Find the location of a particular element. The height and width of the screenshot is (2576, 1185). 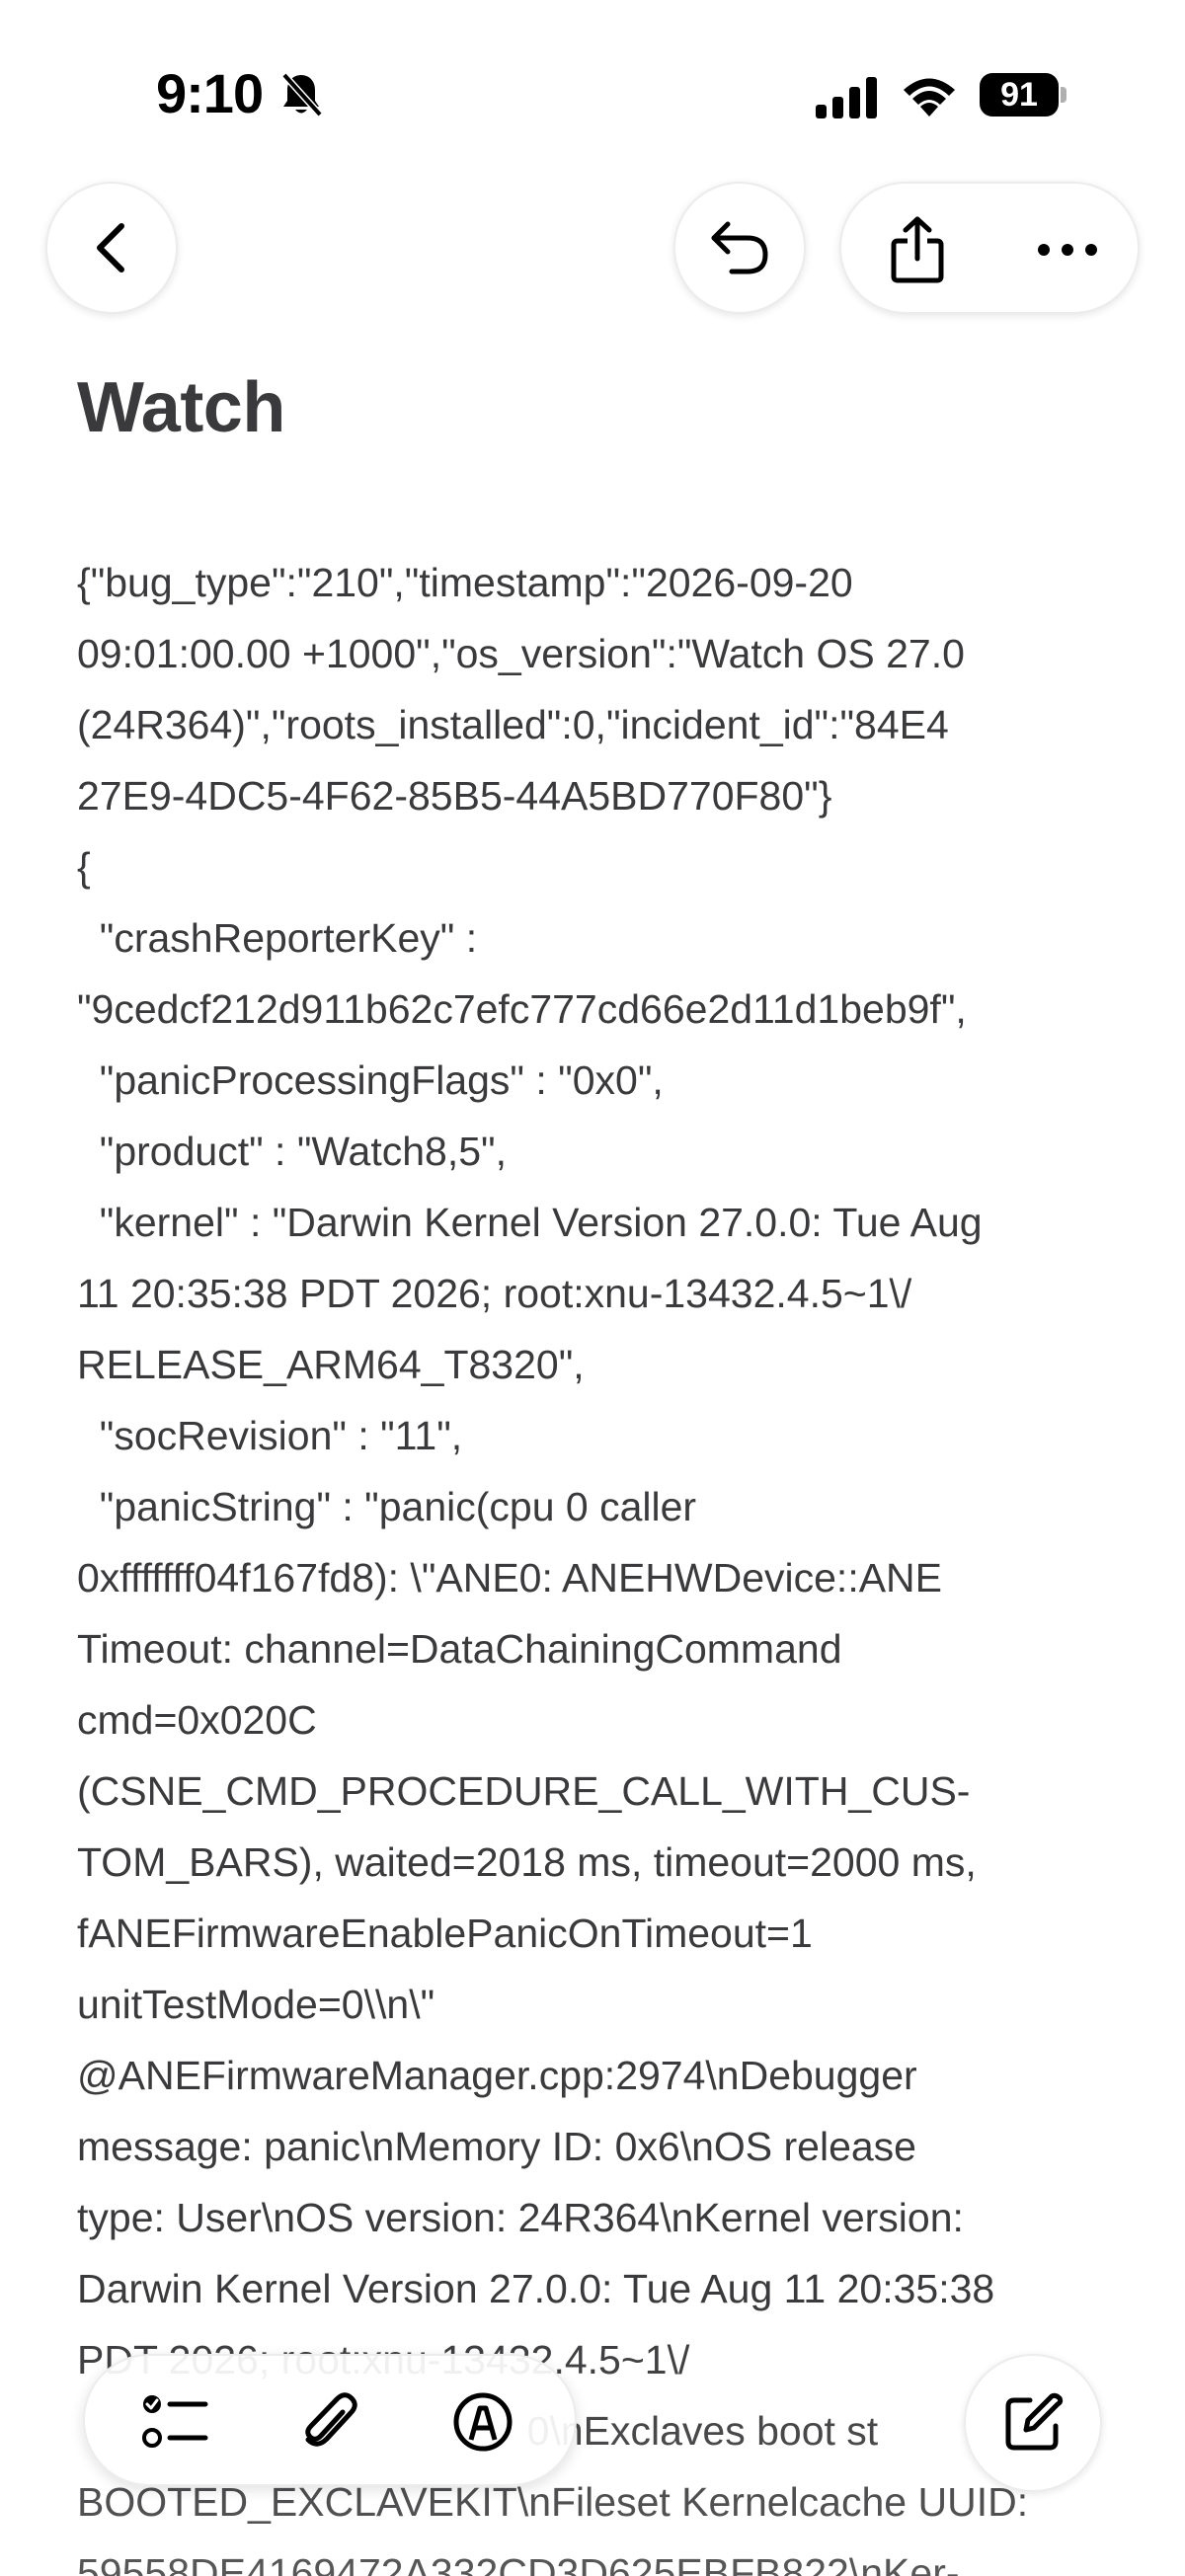

attach-button is located at coordinates (328, 2422).